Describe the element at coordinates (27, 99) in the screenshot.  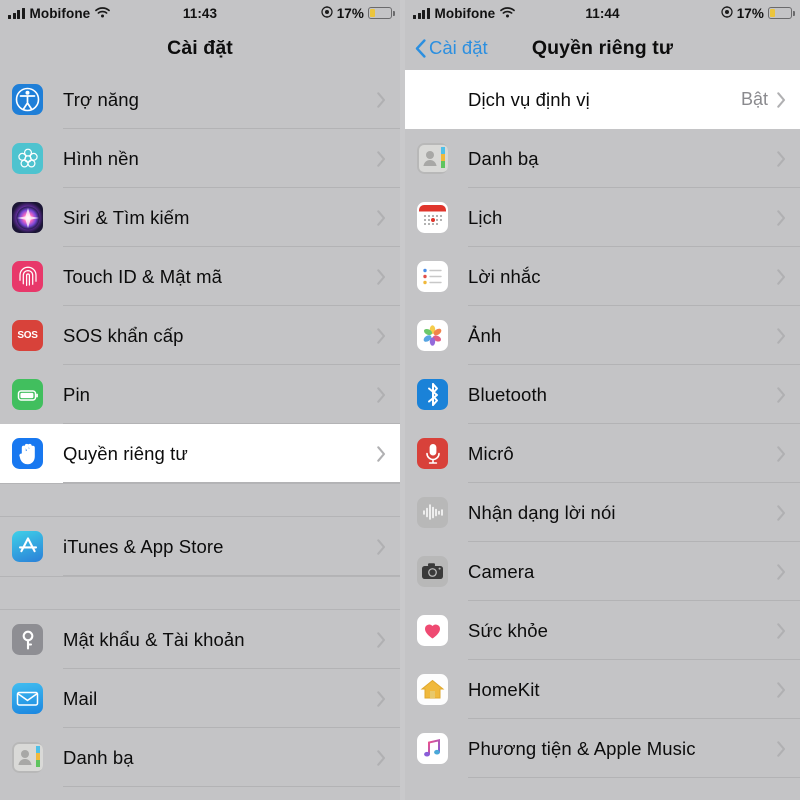
I see `accessibility-icon` at that location.